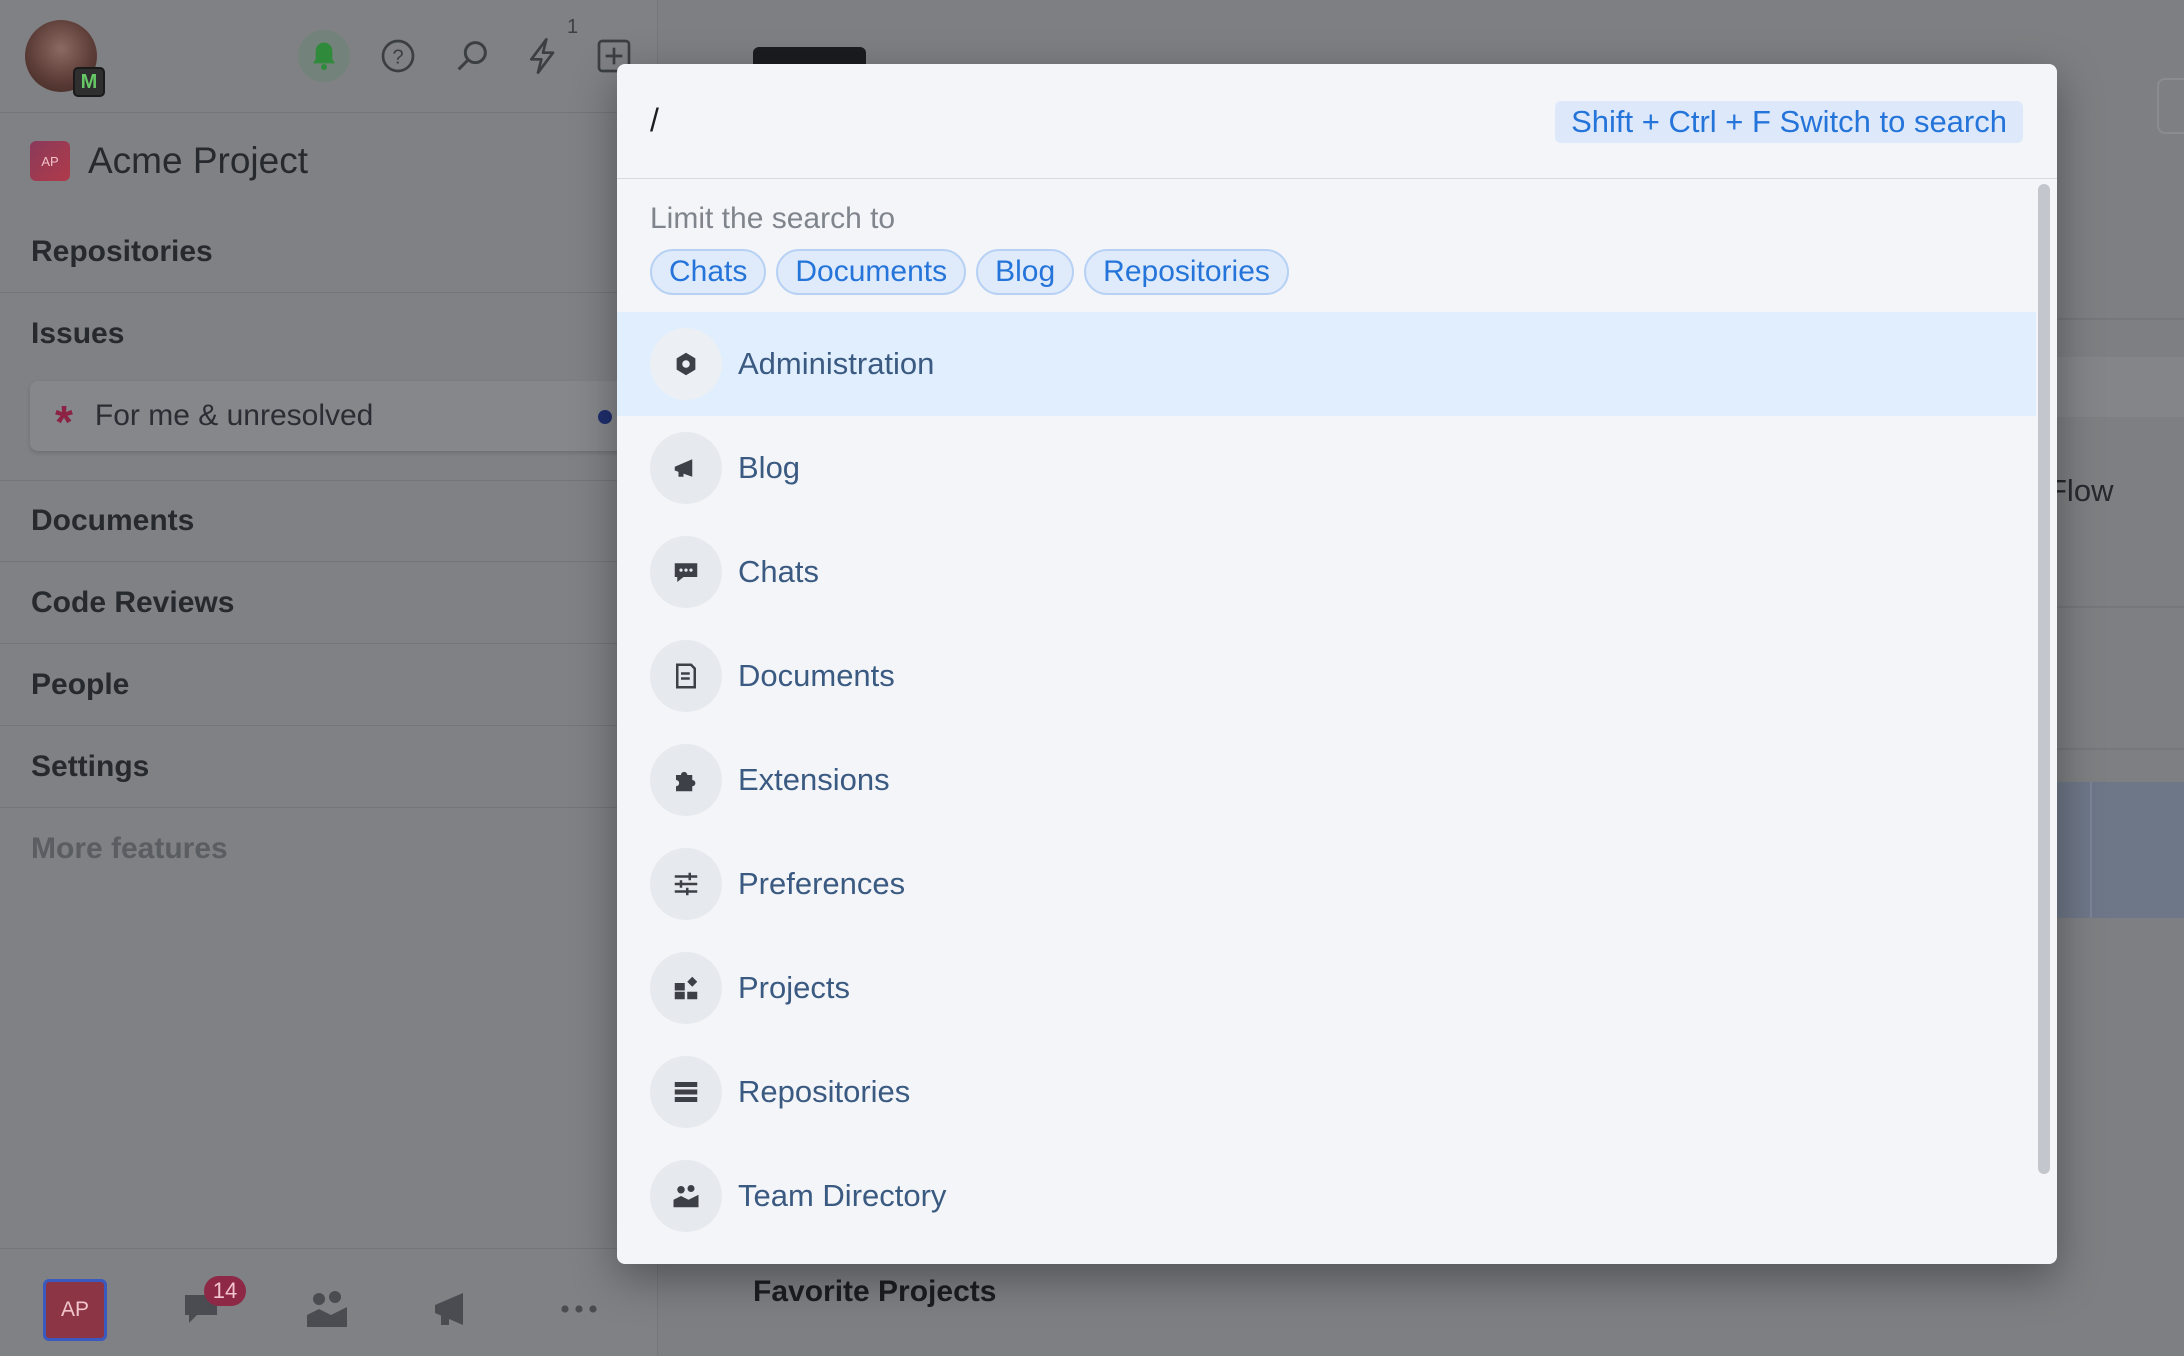 The height and width of the screenshot is (1356, 2184). Describe the element at coordinates (225, 1291) in the screenshot. I see `chats-badge: 14` at that location.